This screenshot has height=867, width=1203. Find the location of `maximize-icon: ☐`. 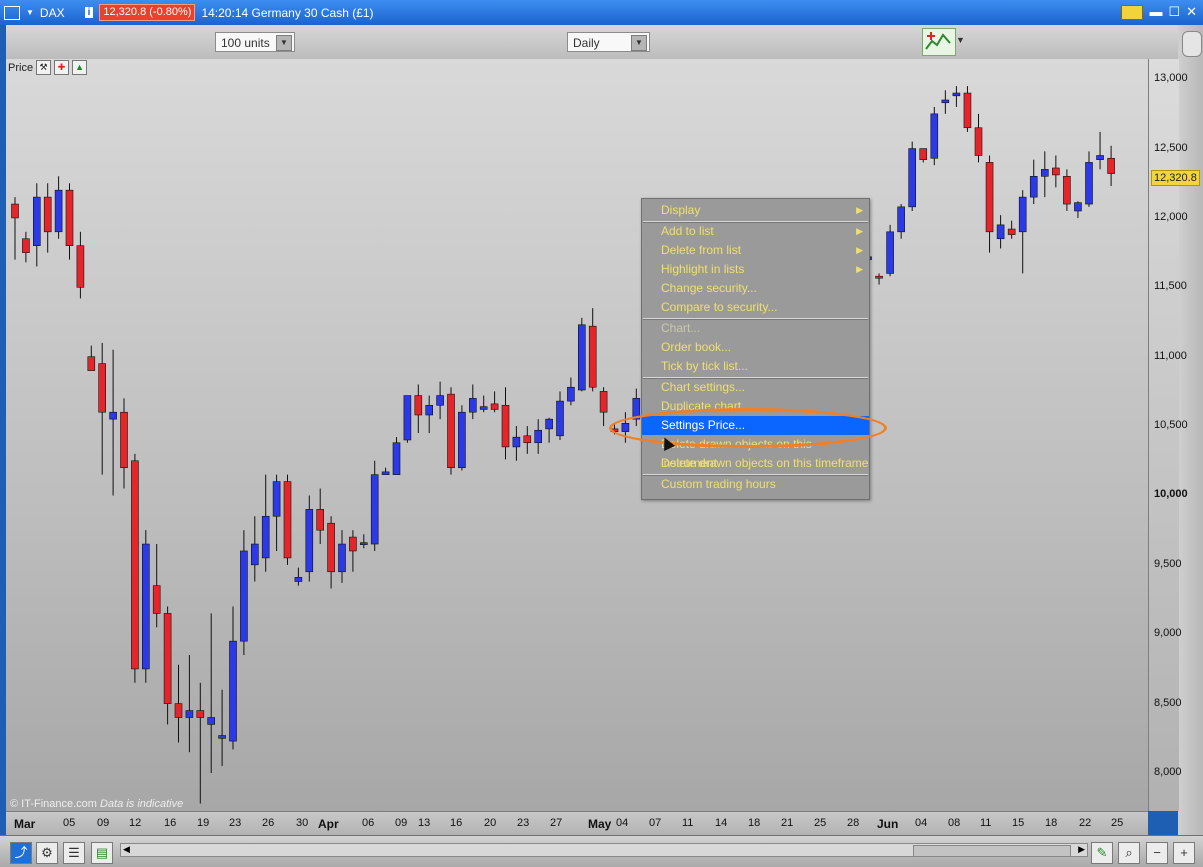

maximize-icon: ☐ is located at coordinates (1174, 12).